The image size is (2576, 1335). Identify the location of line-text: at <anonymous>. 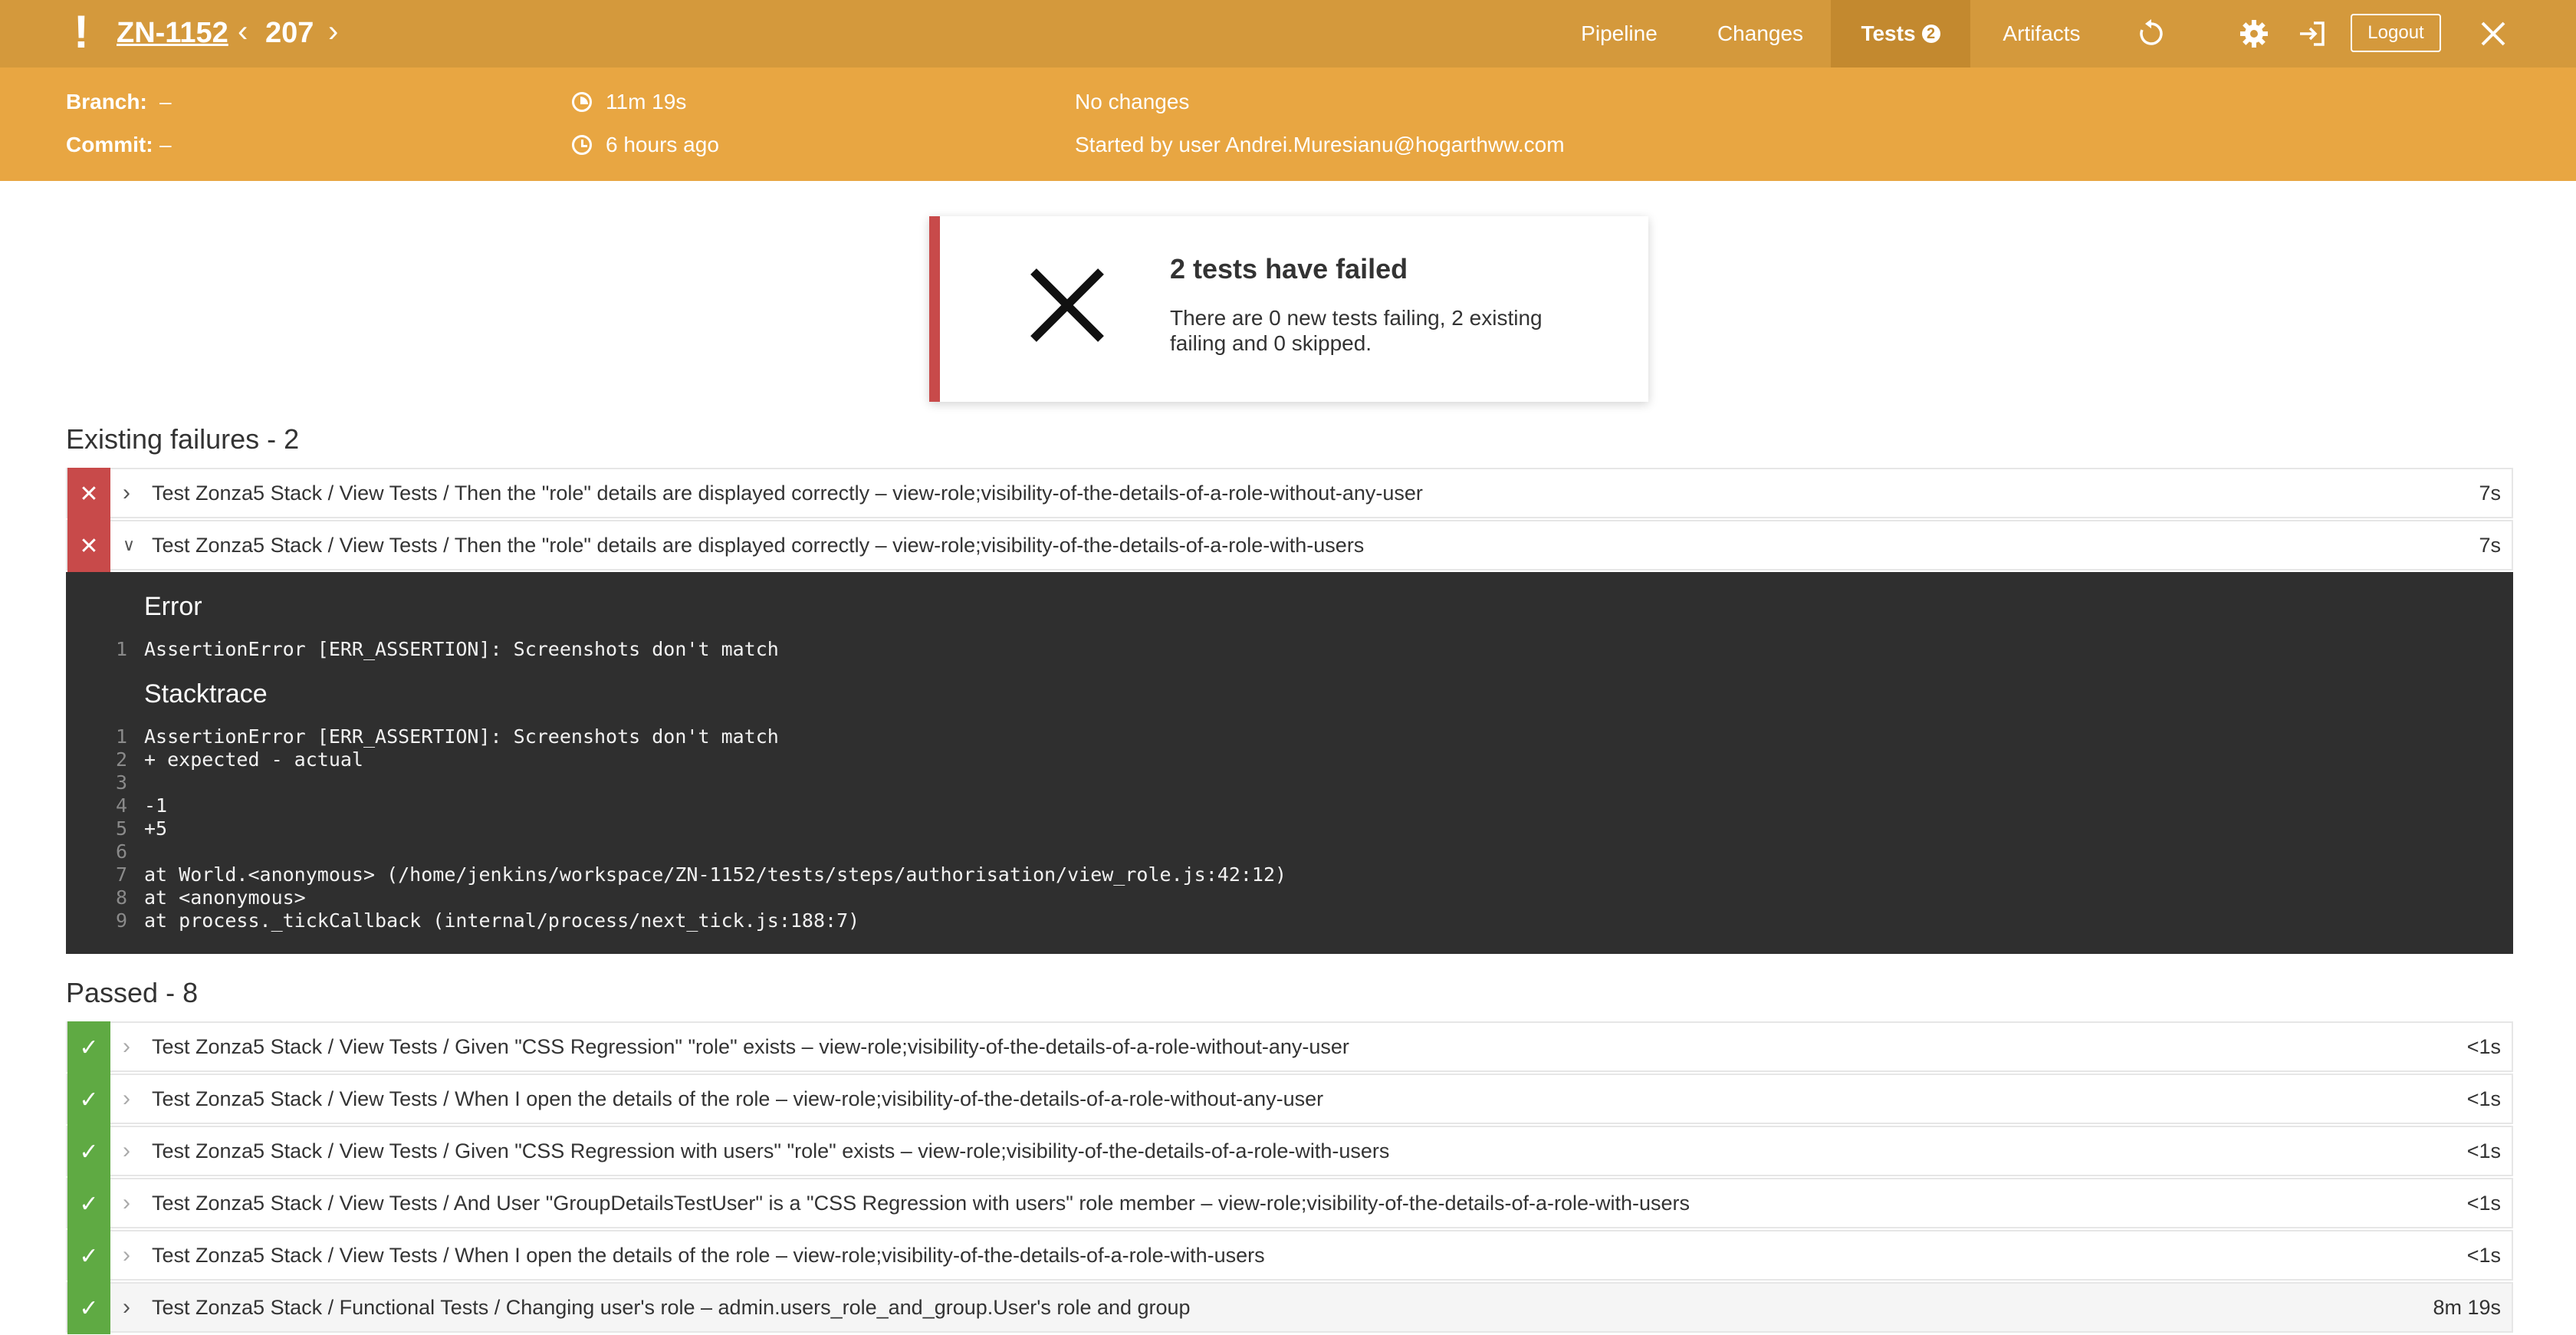
(225, 898).